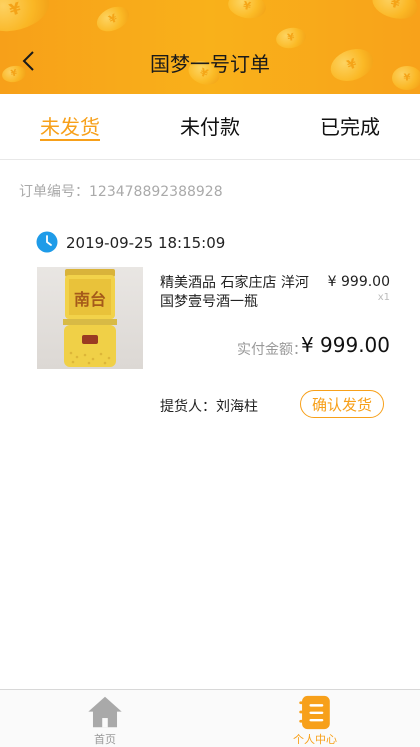  I want to click on tab-unshipped: 未发货, so click(70, 126).